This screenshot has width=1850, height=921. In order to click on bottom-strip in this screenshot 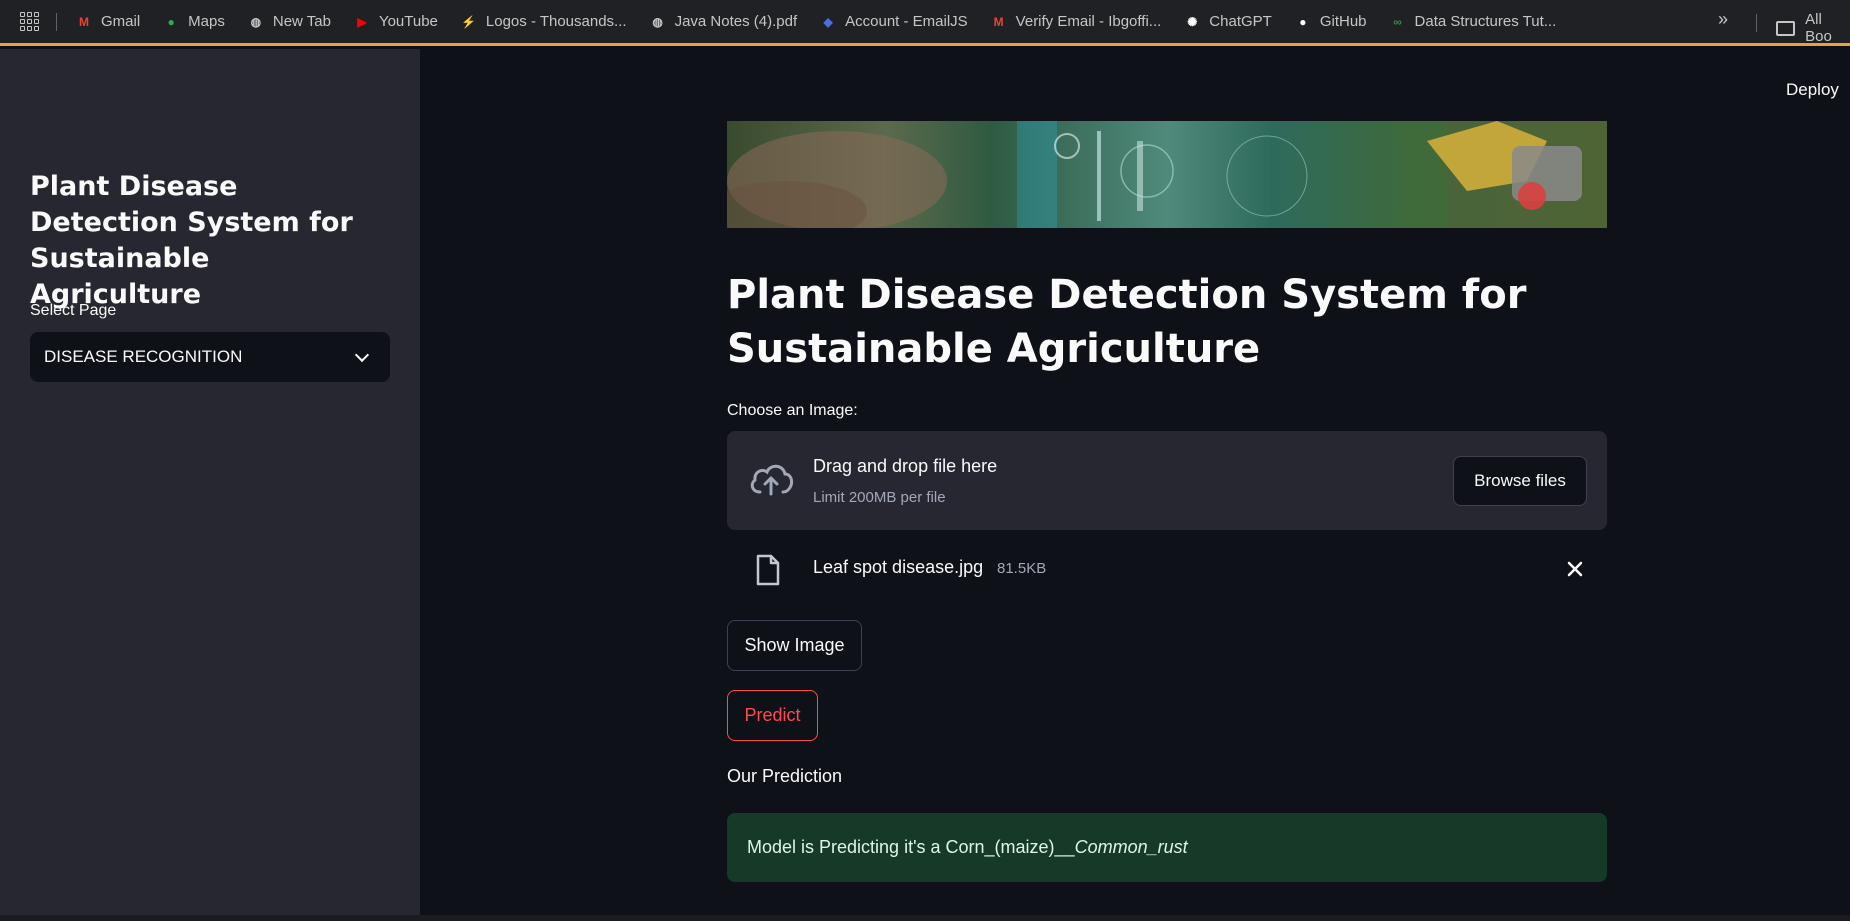, I will do `click(925, 918)`.